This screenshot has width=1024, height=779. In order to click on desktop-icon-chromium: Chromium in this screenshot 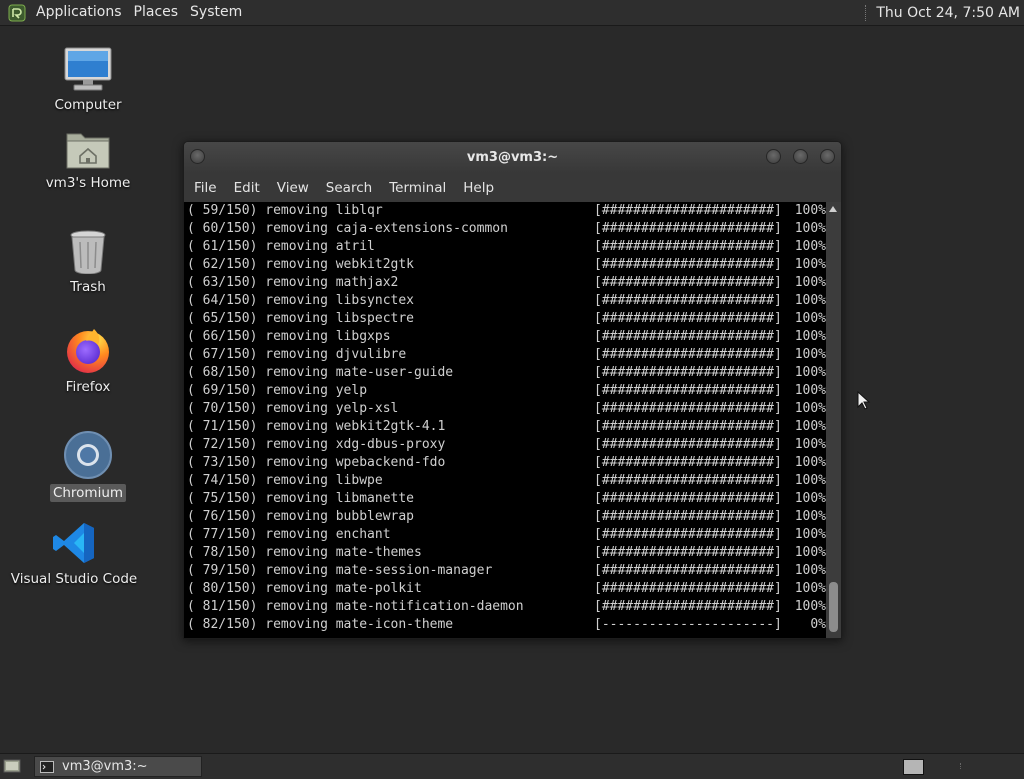, I will do `click(88, 466)`.